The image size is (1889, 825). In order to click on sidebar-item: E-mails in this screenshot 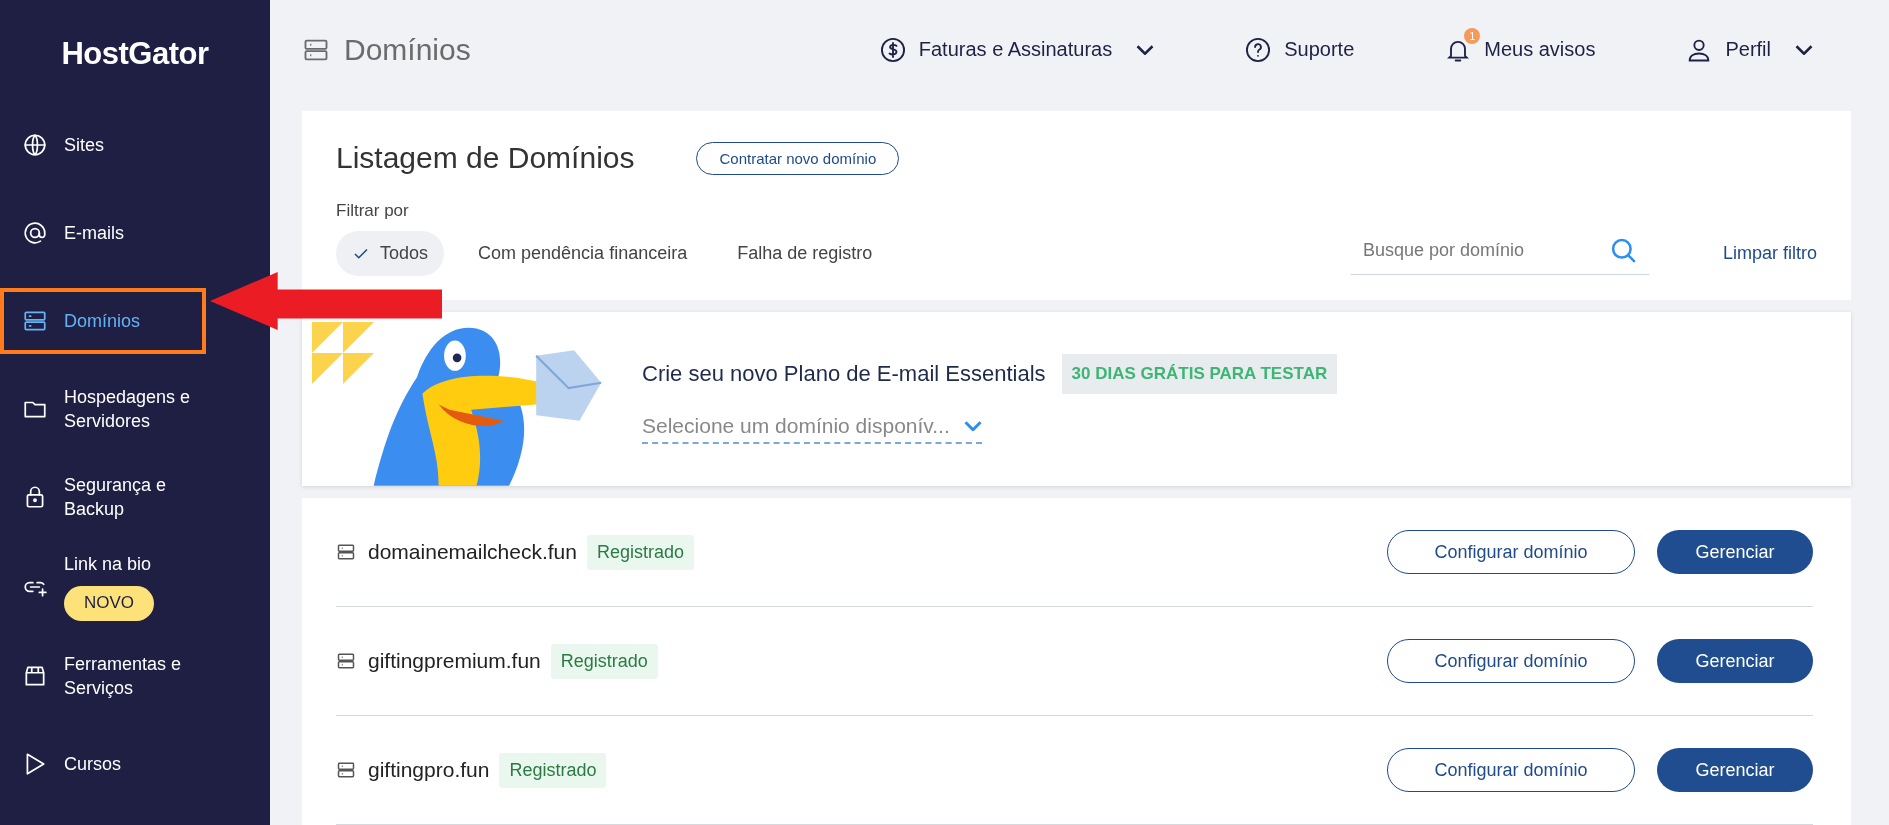, I will do `click(135, 233)`.